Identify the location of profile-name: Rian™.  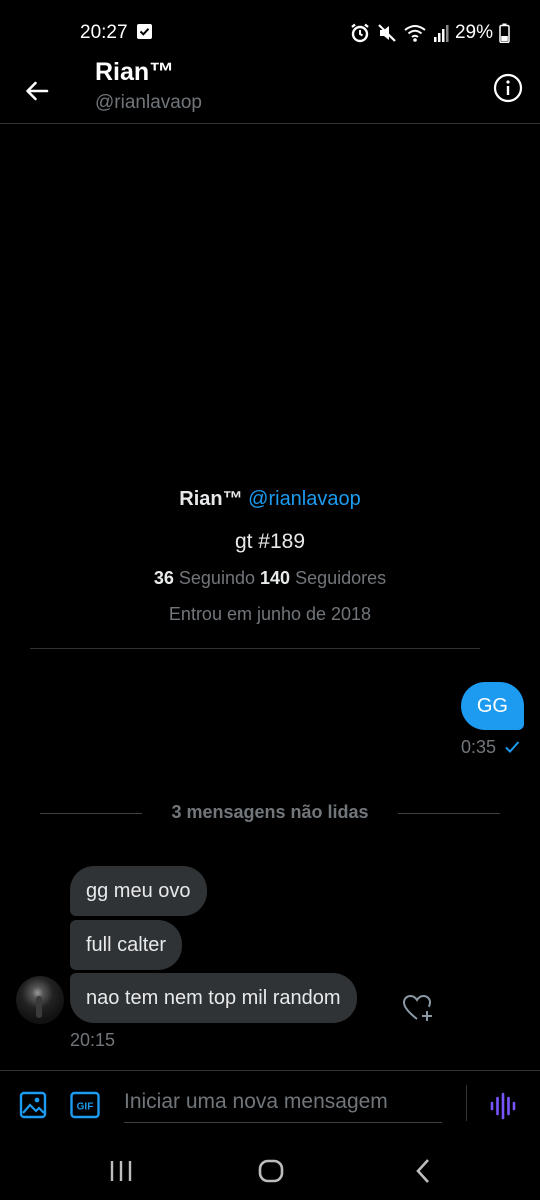
(211, 499).